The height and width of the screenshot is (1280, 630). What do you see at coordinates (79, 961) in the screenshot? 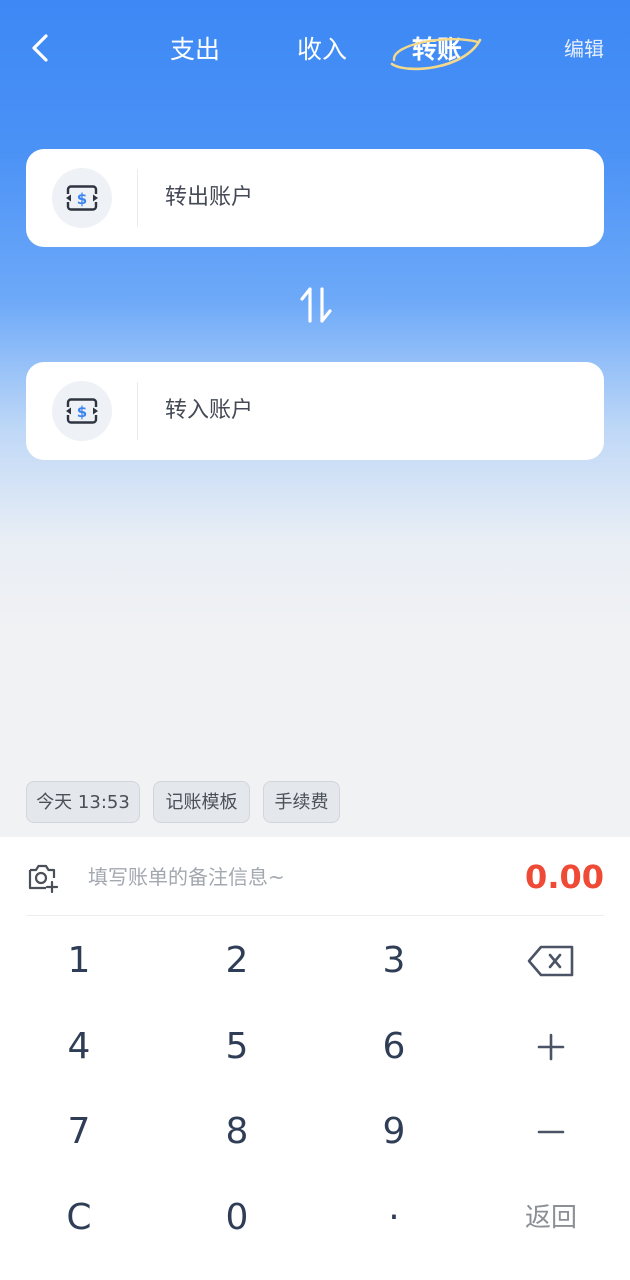
I see `key-1: 1` at bounding box center [79, 961].